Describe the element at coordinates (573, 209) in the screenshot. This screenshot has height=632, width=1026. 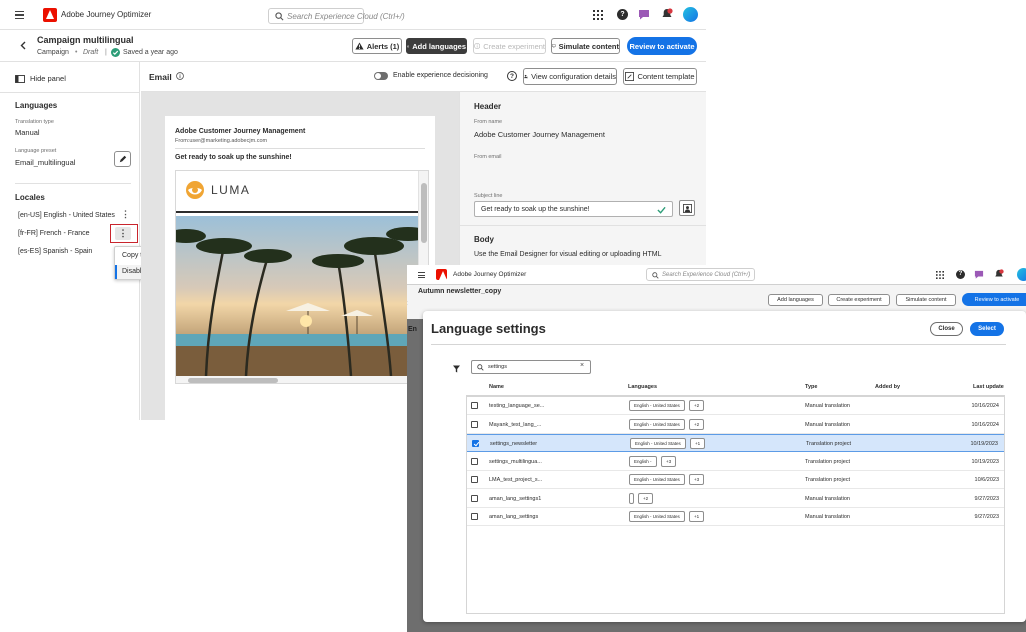
I see `subject-line-input: Get ready to soak up the sunshine!` at that location.